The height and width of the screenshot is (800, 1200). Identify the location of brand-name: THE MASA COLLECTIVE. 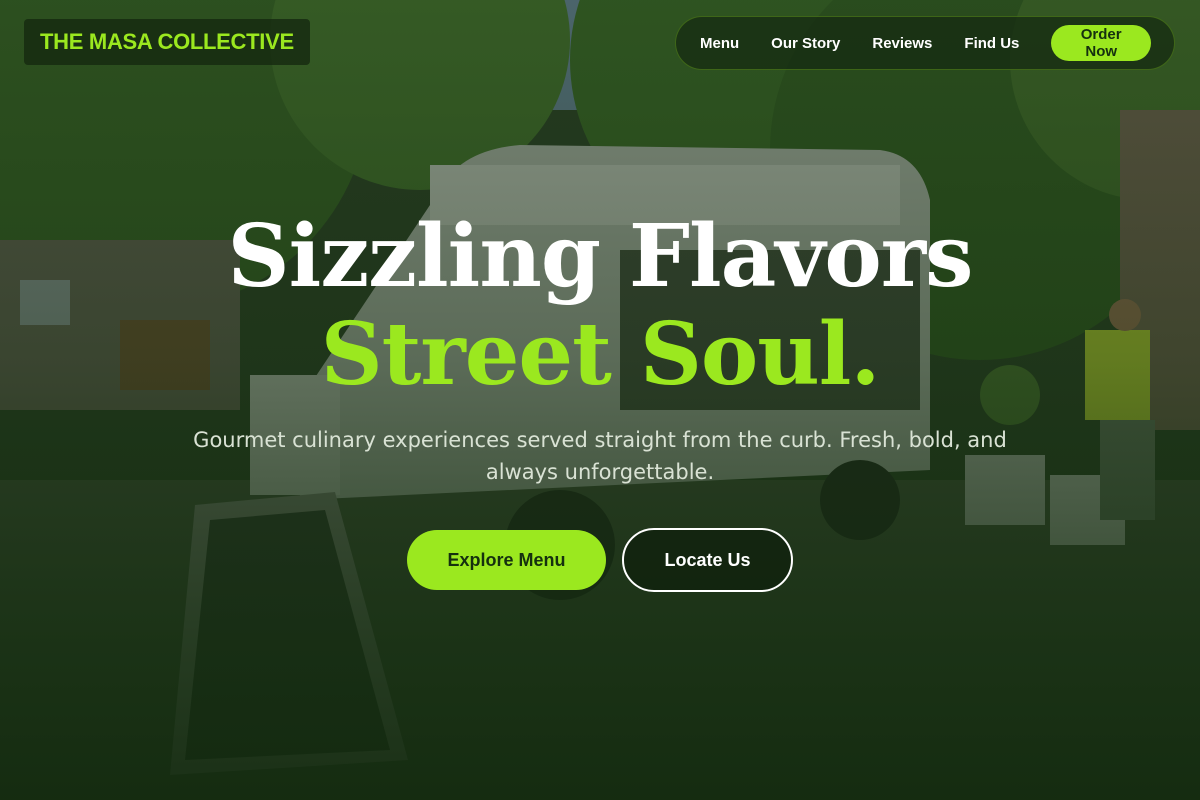
(167, 41).